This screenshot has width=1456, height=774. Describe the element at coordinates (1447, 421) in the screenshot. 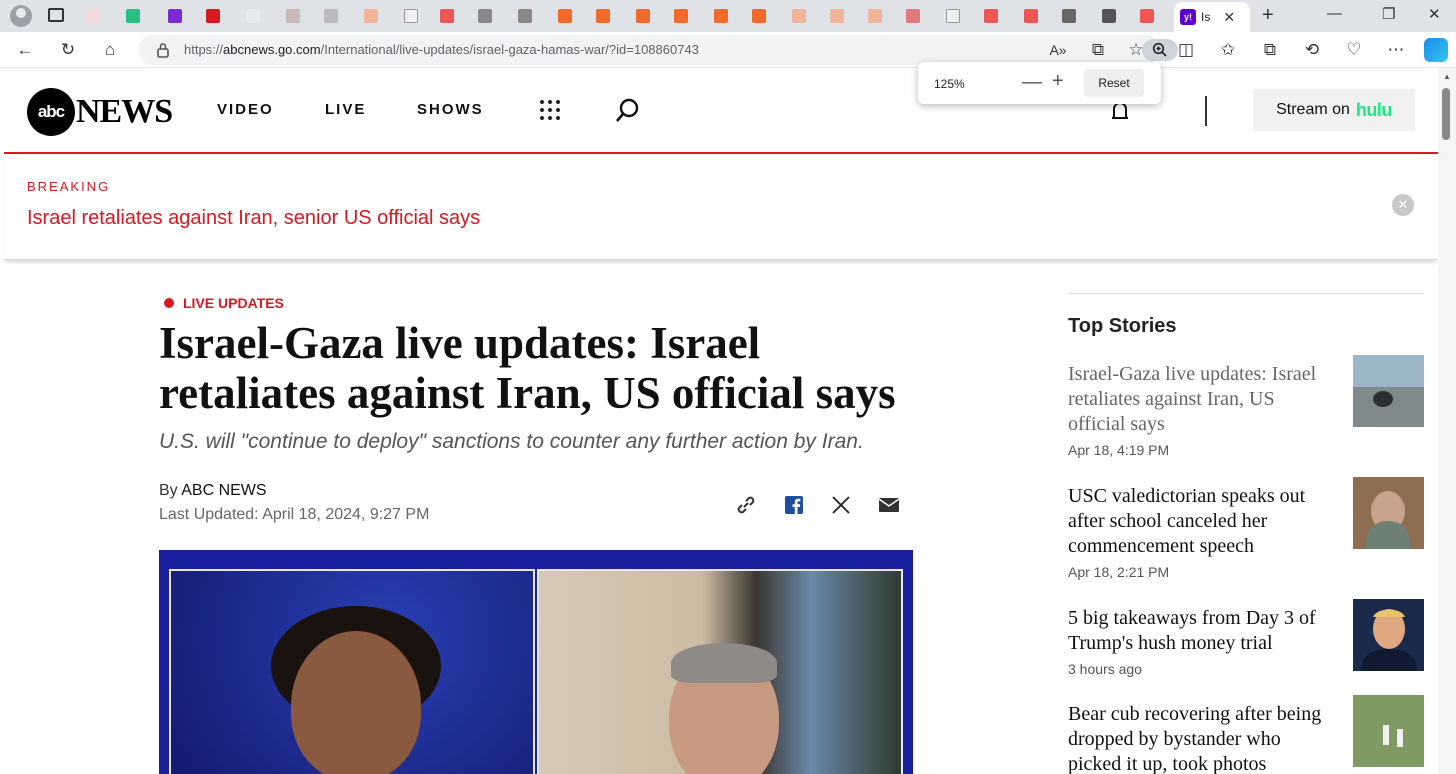

I see `page-scrollbar: ▲` at that location.